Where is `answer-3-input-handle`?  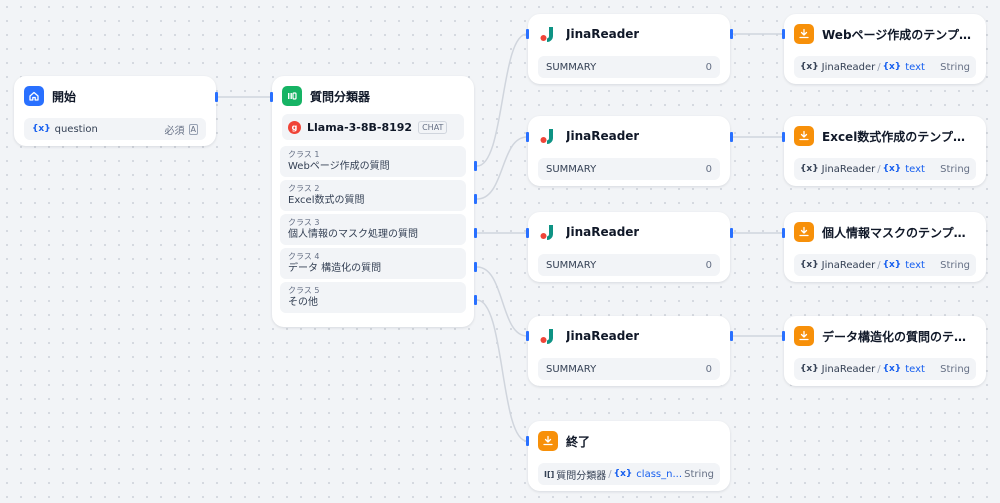 answer-3-input-handle is located at coordinates (783, 233).